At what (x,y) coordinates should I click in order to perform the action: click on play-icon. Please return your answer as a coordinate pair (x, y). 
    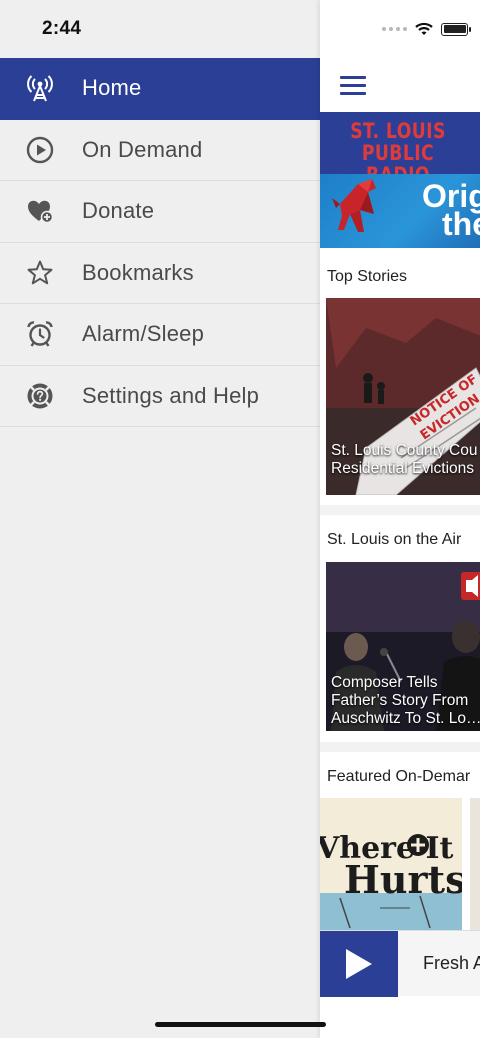
    Looking at the image, I should click on (359, 964).